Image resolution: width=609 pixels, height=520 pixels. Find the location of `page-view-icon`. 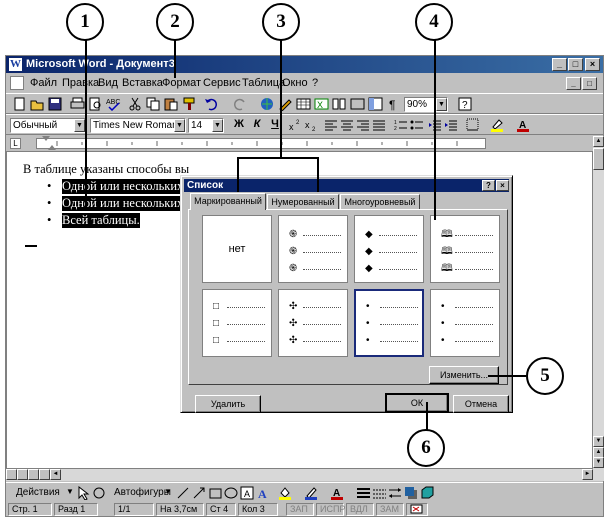

page-view-icon is located at coordinates (33, 474).